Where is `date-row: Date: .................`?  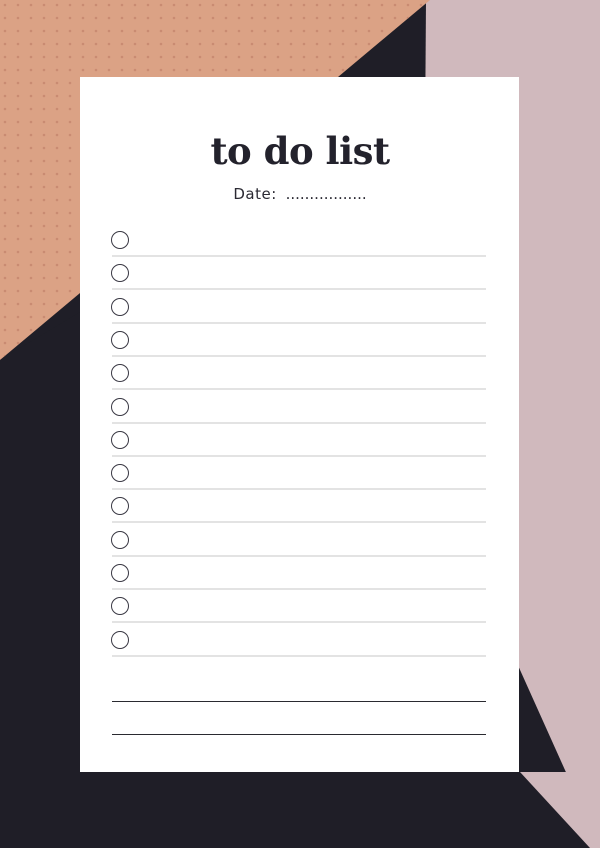
date-row: Date: ................. is located at coordinates (300, 194).